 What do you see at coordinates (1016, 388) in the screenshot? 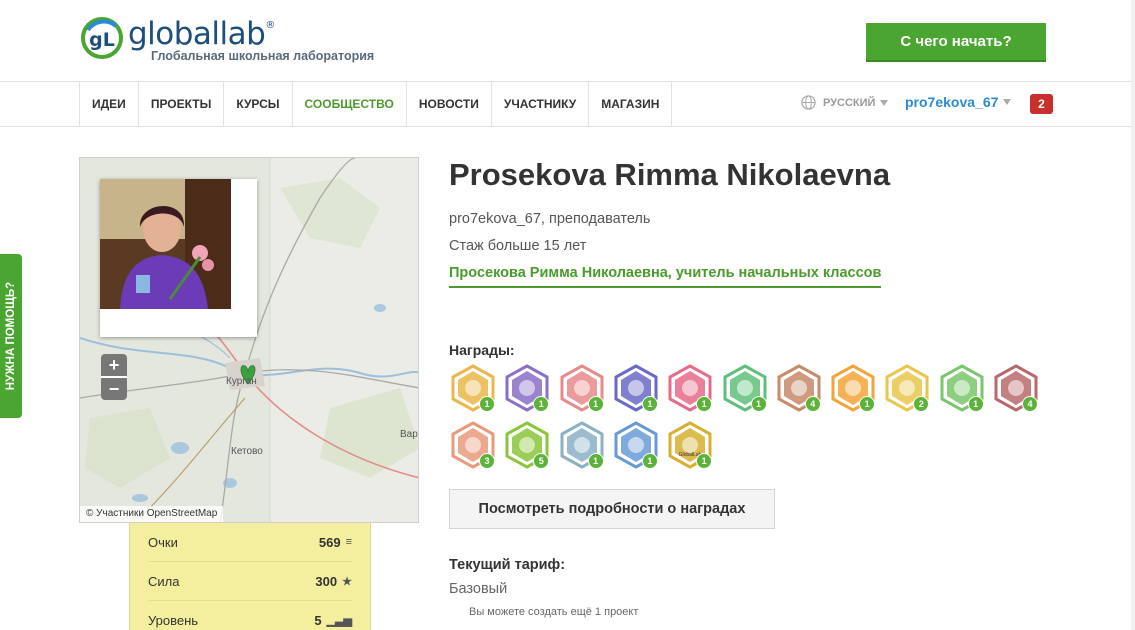
I see `owl-award-icon: 4` at bounding box center [1016, 388].